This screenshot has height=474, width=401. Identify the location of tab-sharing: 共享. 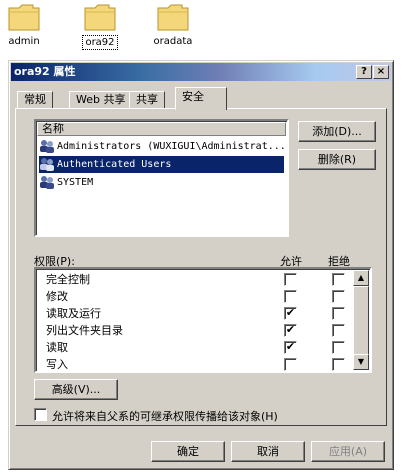
(147, 100).